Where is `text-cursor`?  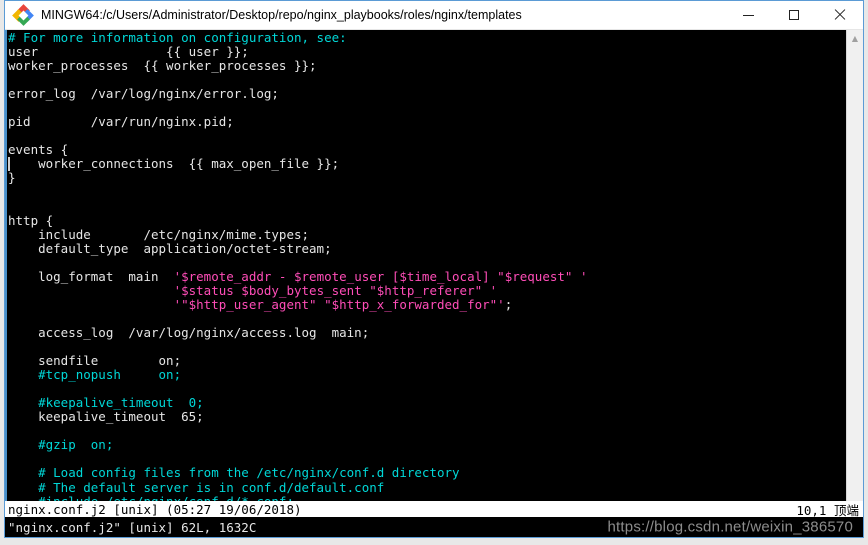 text-cursor is located at coordinates (9, 164).